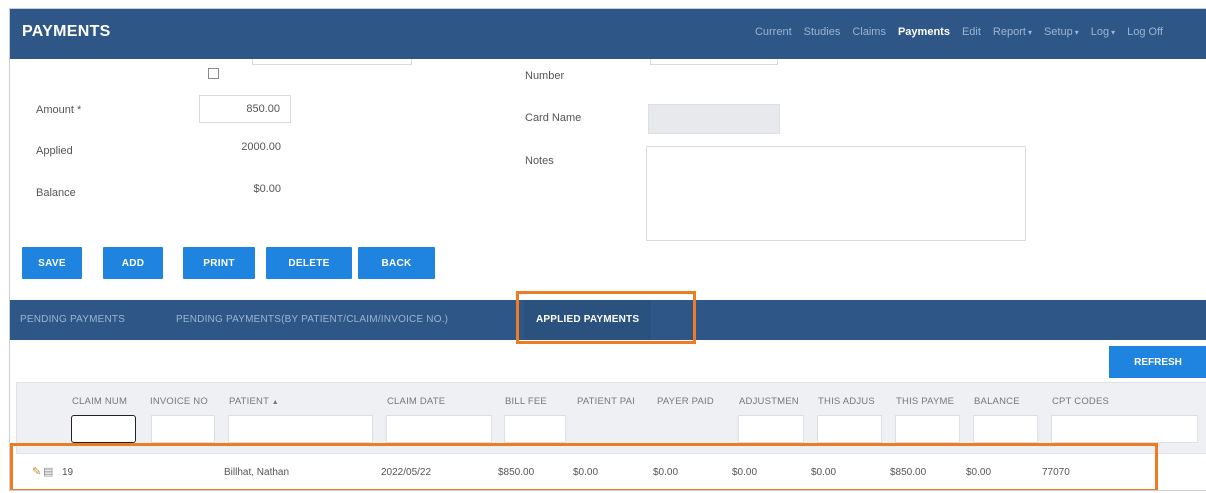  Describe the element at coordinates (406, 472) in the screenshot. I see `cell-claim-date: 2022/05/22` at that location.